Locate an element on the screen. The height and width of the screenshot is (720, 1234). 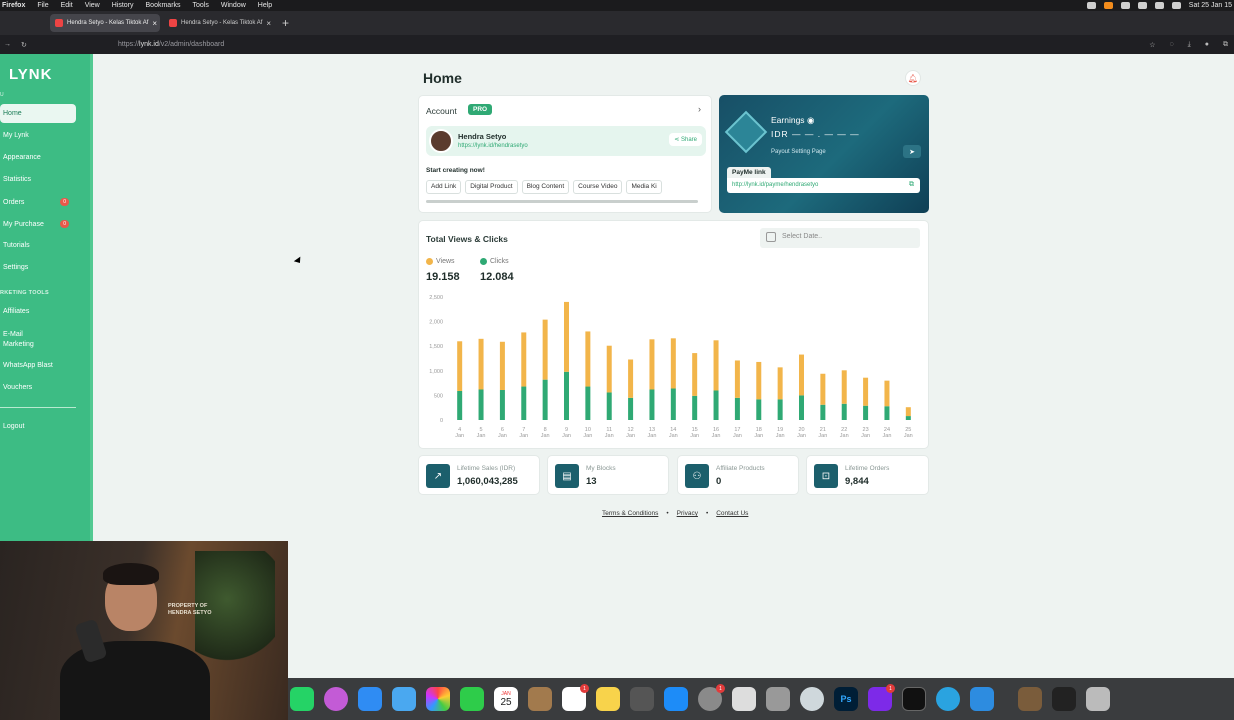
back-icon: → is located at coordinates (7, 45).